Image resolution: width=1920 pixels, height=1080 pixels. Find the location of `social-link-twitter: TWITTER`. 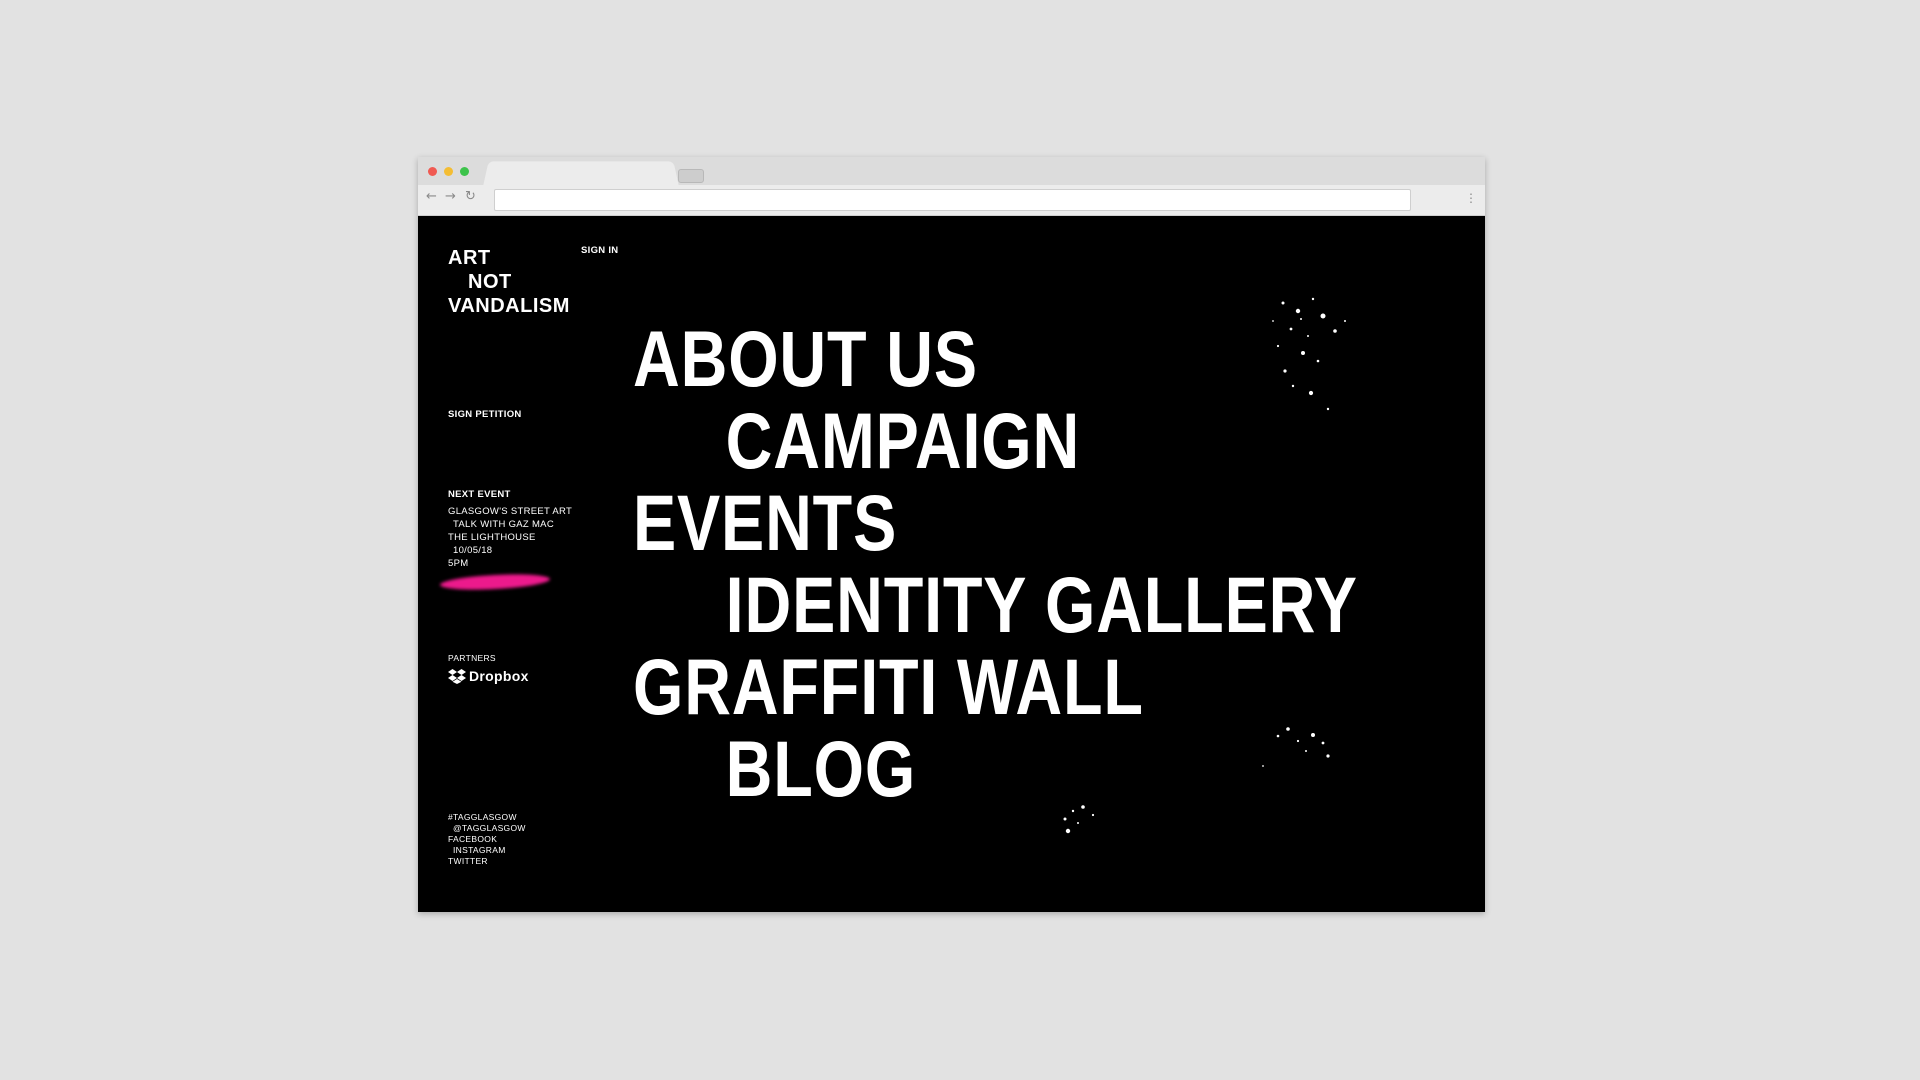

social-link-twitter: TWITTER is located at coordinates (487, 861).